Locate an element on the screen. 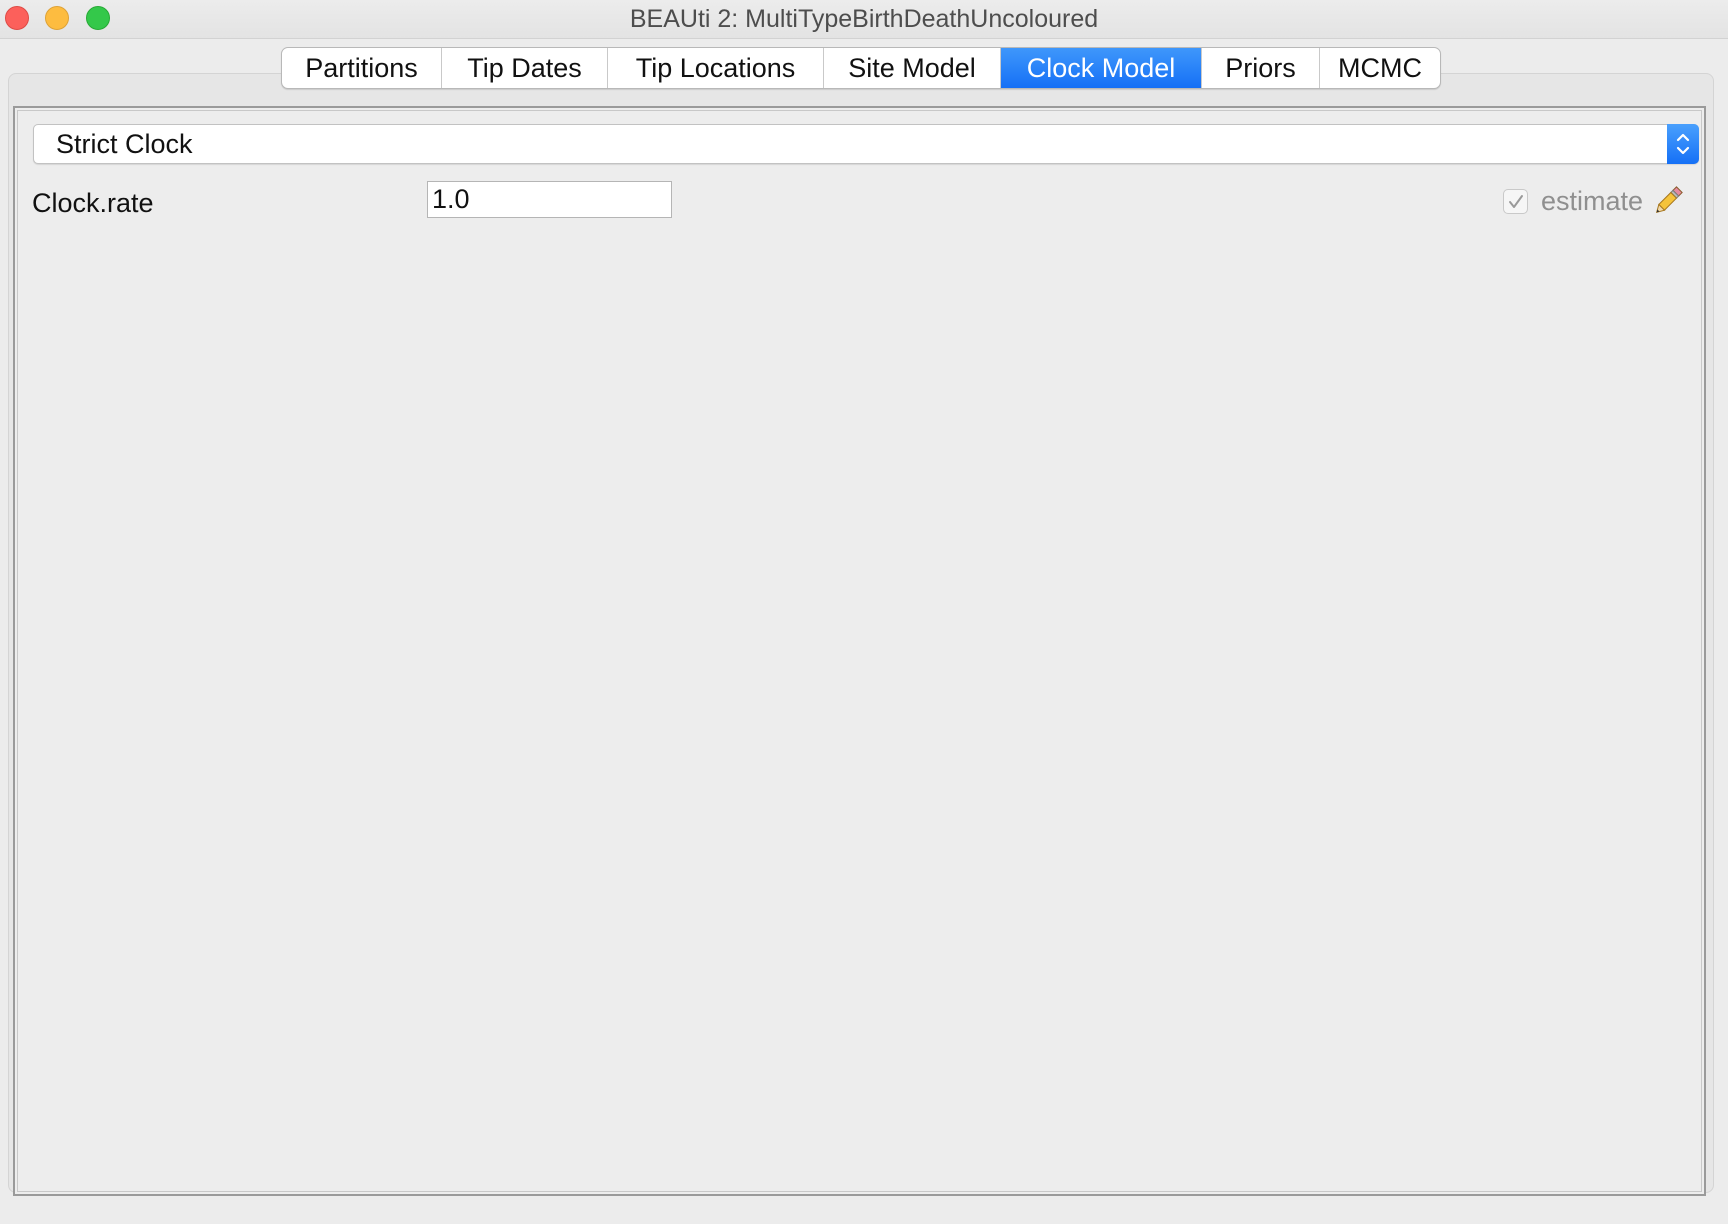 The image size is (1728, 1224). clock-model-select: Strict Clock is located at coordinates (866, 144).